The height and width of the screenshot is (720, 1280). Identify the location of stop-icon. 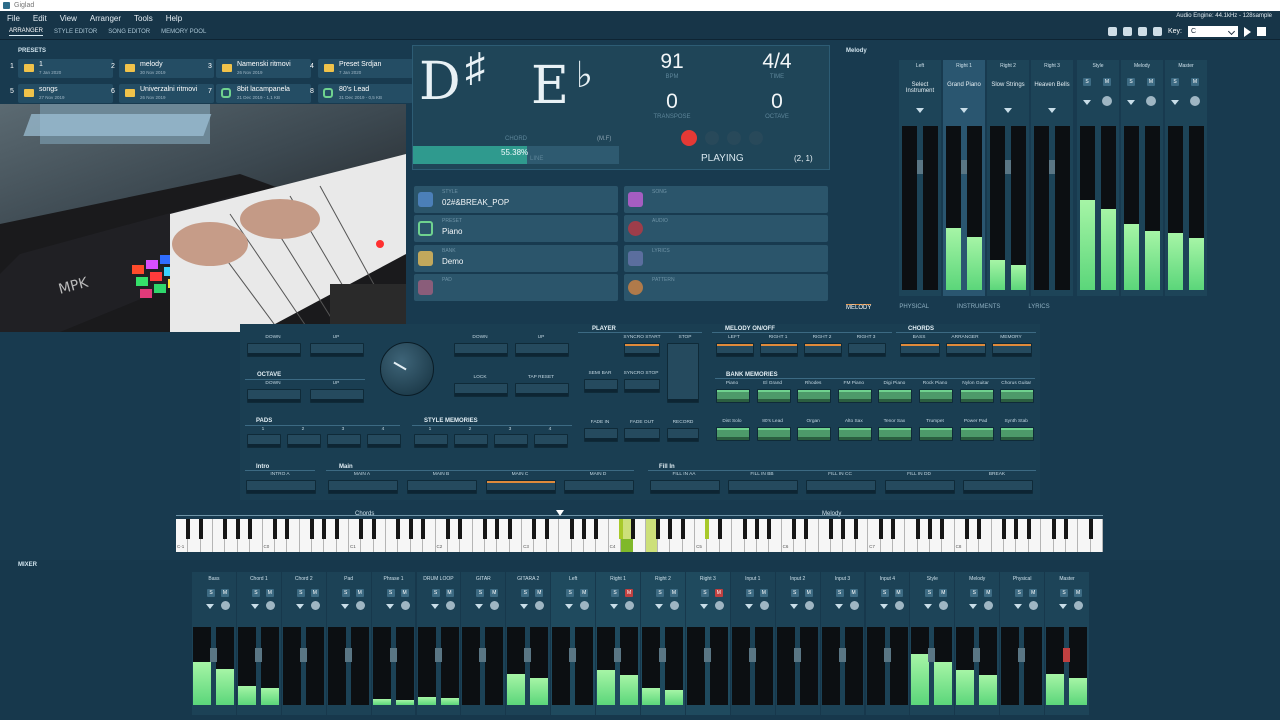
(1262, 31).